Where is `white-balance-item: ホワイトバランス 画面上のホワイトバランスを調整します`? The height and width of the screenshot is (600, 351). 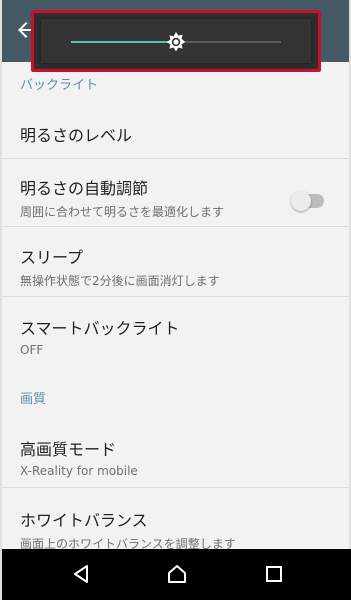
white-balance-item: ホワイトバランス 画面上のホワイトバランスを調整します is located at coordinates (175, 528).